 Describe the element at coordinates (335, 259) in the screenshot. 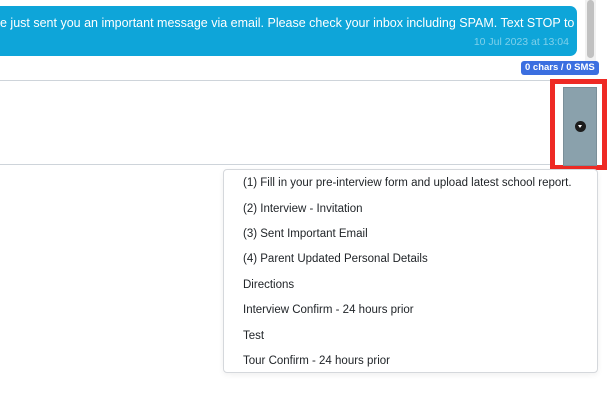

I see `template-menu-item: (4) Parent Updated Personal Details` at that location.